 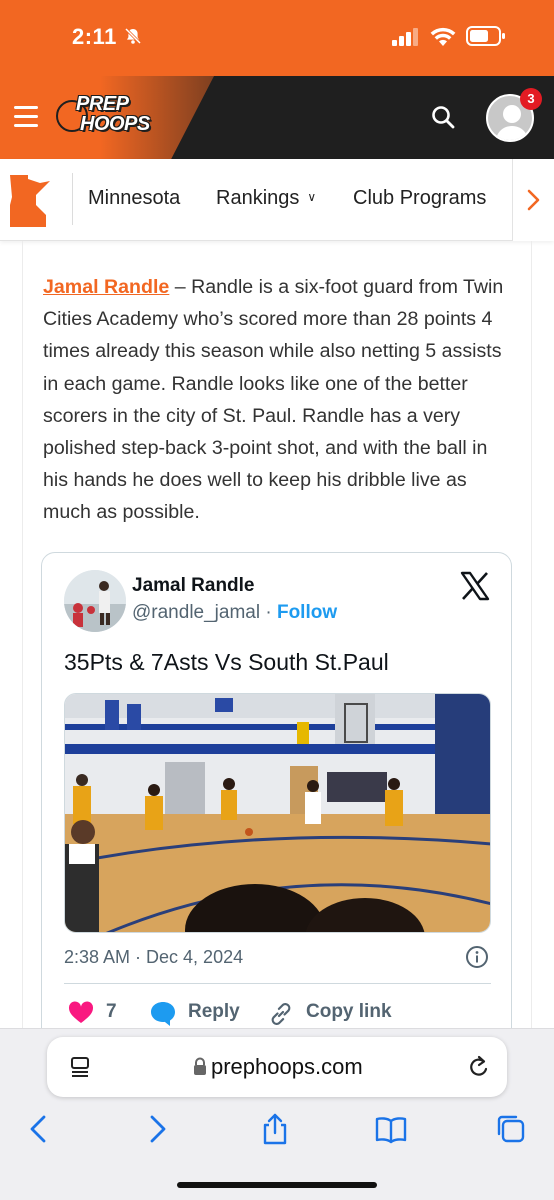 What do you see at coordinates (31, 201) in the screenshot?
I see `minnesota-map-icon` at bounding box center [31, 201].